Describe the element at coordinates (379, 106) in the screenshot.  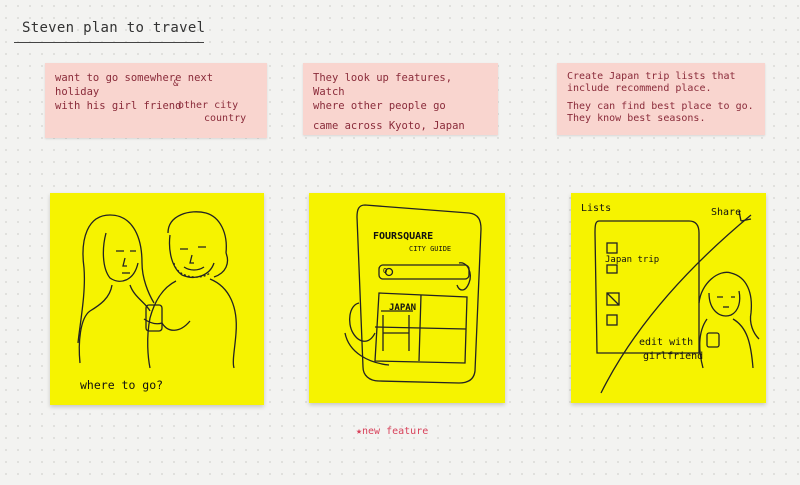
I see `note2-line2: where other people go` at that location.